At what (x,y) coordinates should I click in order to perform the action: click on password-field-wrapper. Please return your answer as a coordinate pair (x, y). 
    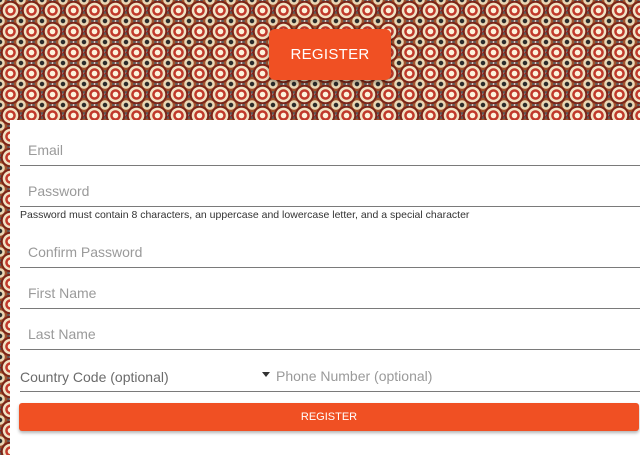
    Looking at the image, I should click on (330, 191).